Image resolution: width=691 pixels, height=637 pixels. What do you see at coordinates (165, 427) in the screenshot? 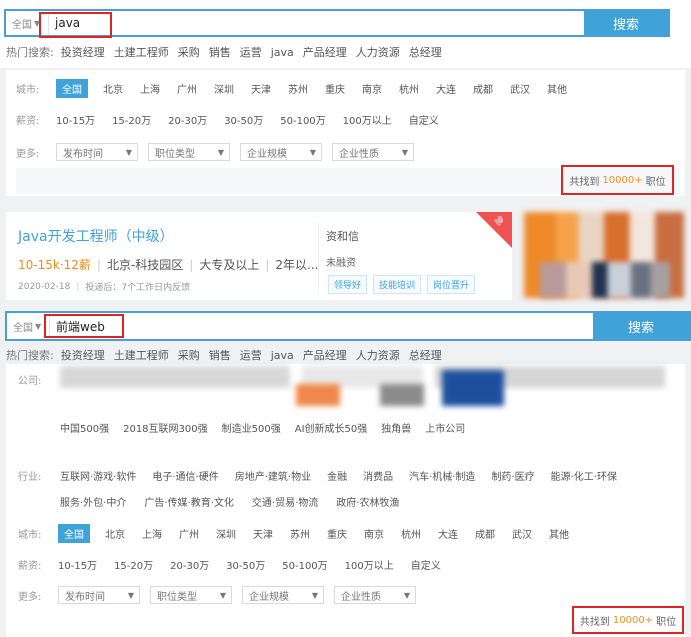
I see `company-type-option: 2018互联网300强` at bounding box center [165, 427].